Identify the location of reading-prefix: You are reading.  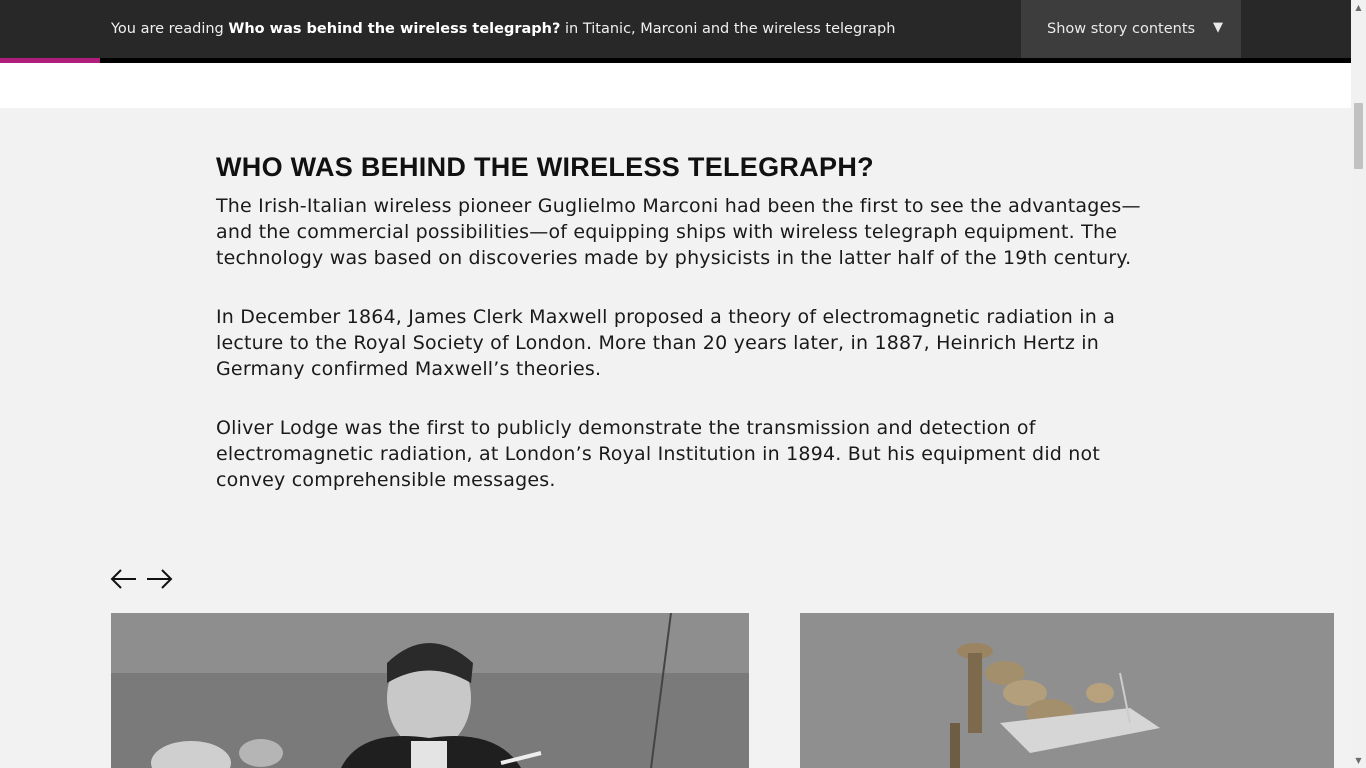
(170, 29).